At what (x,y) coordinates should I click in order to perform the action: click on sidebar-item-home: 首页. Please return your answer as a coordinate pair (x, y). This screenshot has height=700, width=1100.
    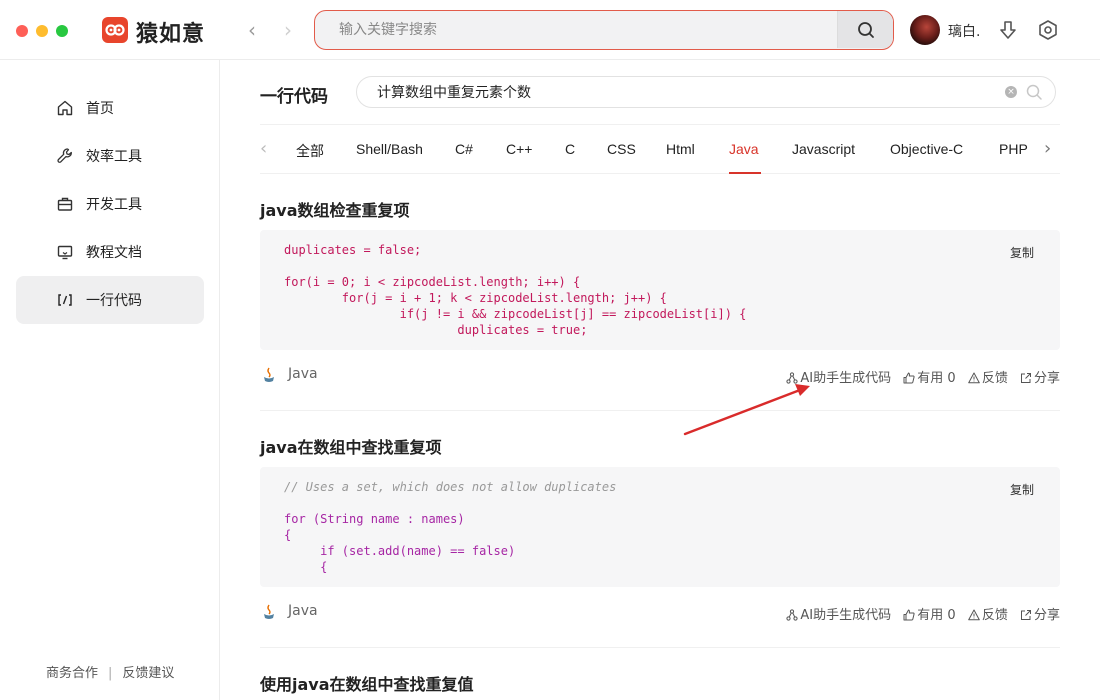
    Looking at the image, I should click on (110, 108).